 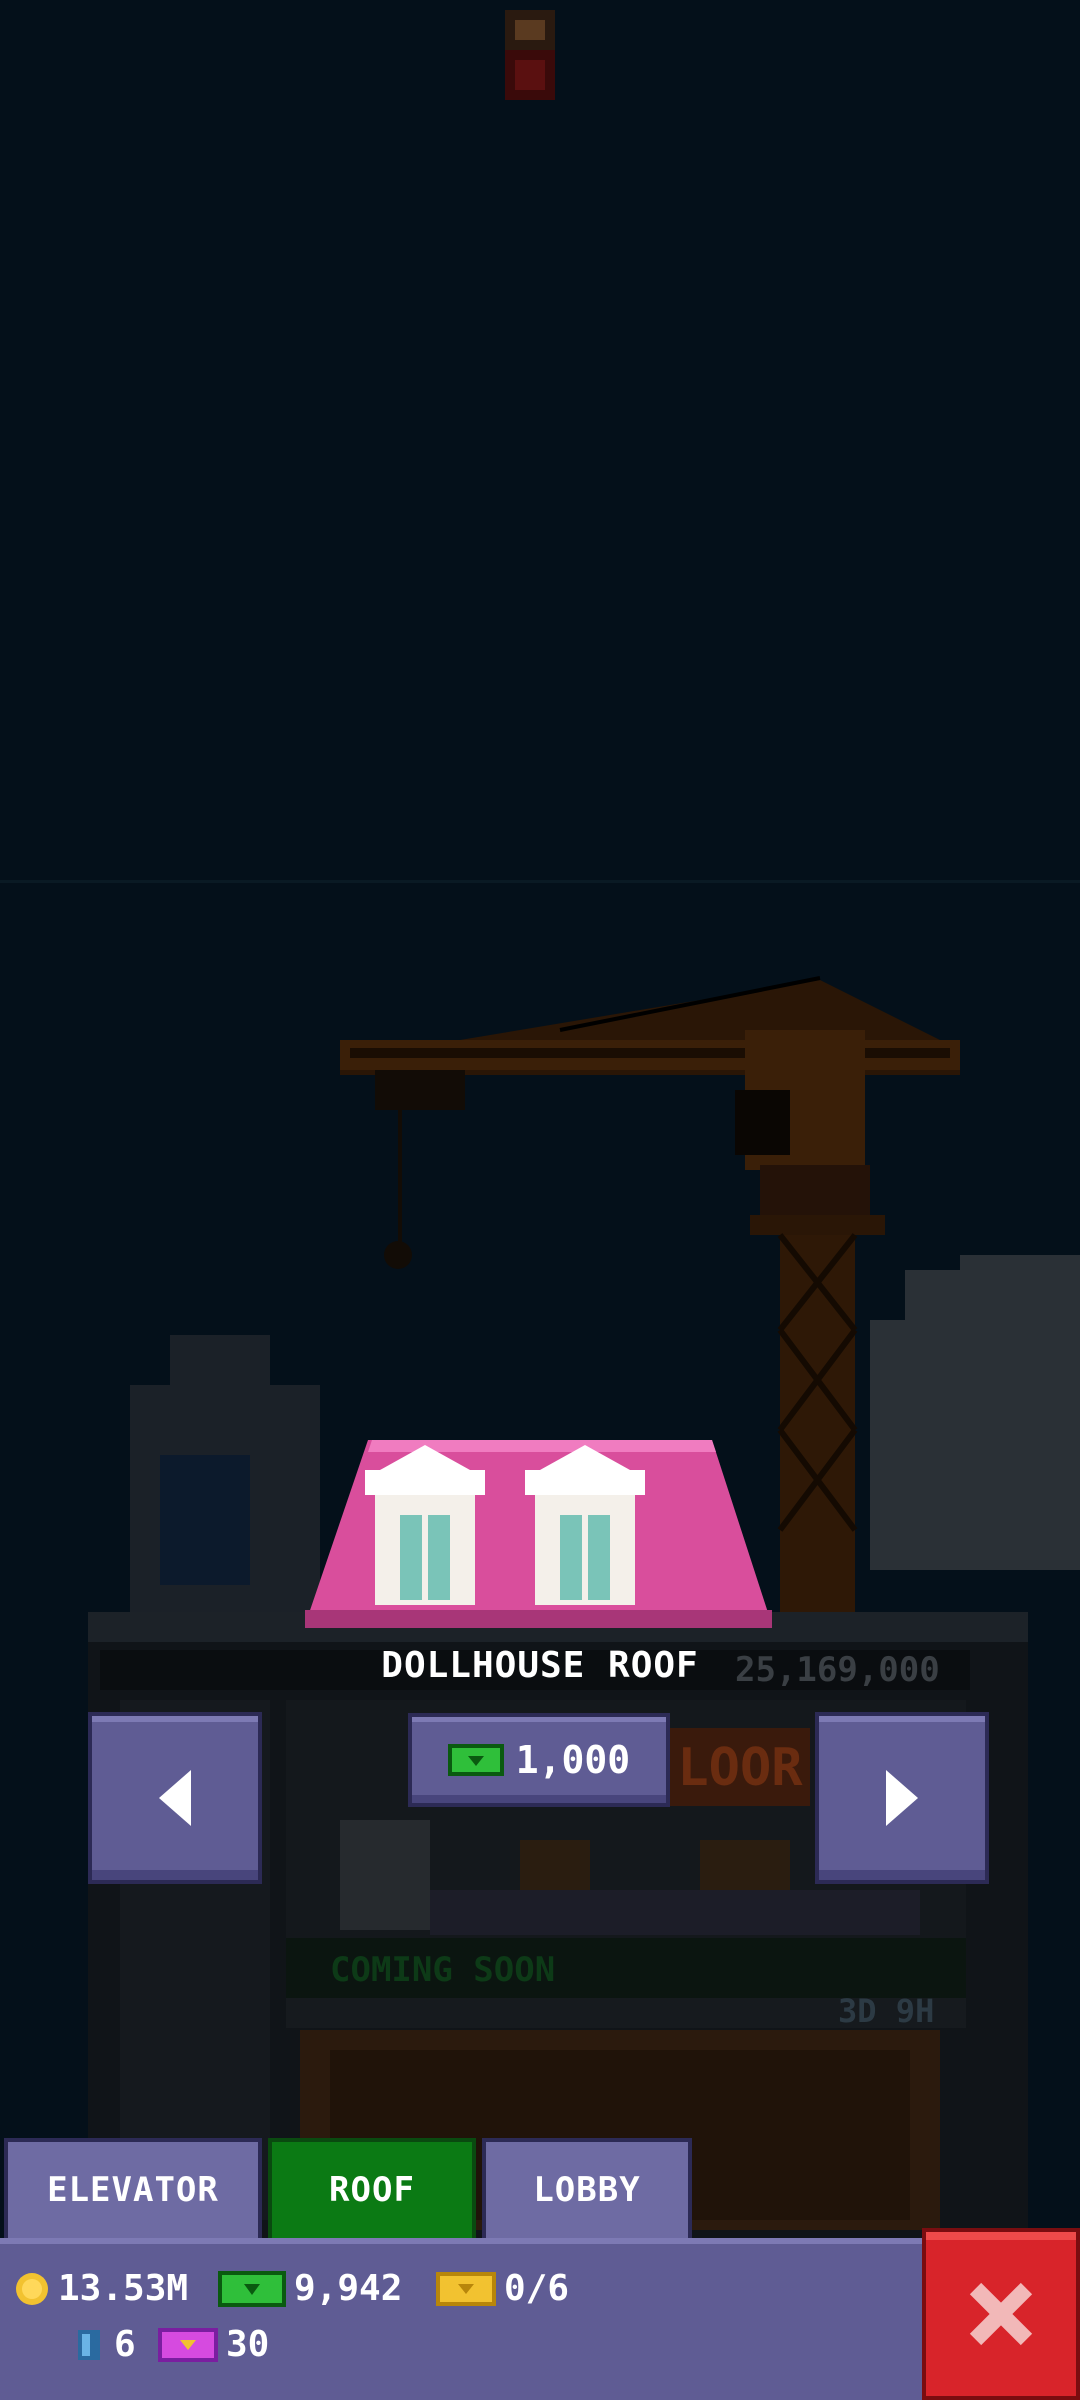 What do you see at coordinates (89, 2344) in the screenshot?
I see `golden-ticket-icon` at bounding box center [89, 2344].